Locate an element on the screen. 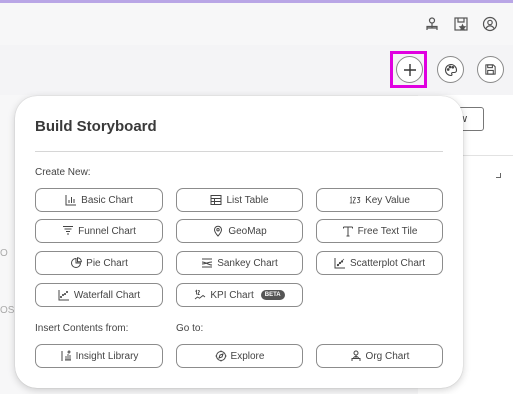 The width and height of the screenshot is (513, 394). add-button is located at coordinates (409, 69).